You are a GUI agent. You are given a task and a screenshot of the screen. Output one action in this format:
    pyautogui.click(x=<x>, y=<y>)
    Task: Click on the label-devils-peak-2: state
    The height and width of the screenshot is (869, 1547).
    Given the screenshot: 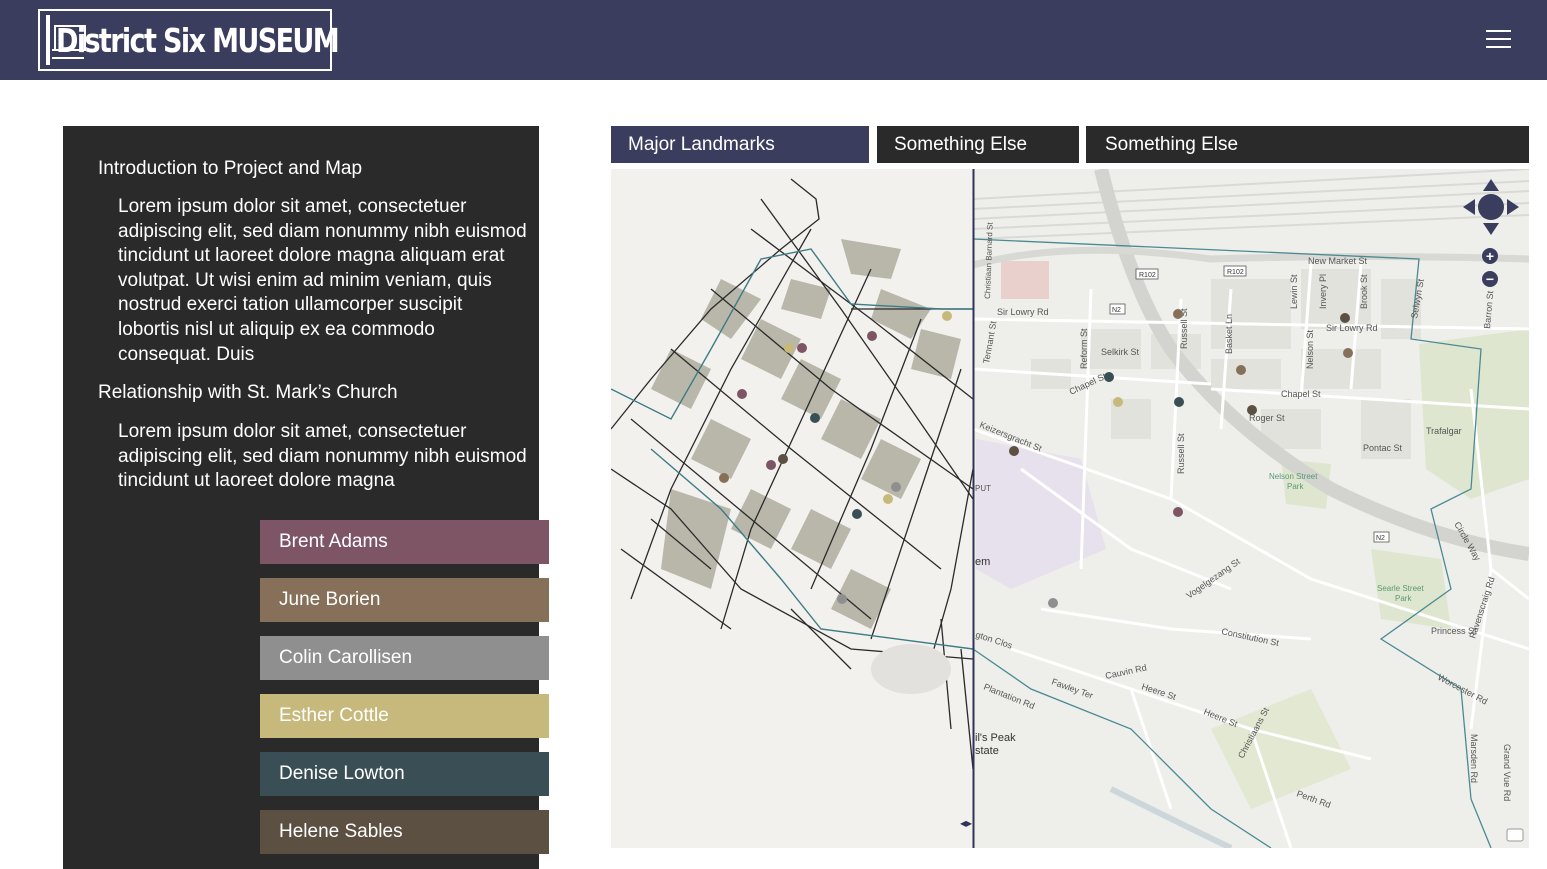 What is the action you would take?
    pyautogui.click(x=987, y=751)
    